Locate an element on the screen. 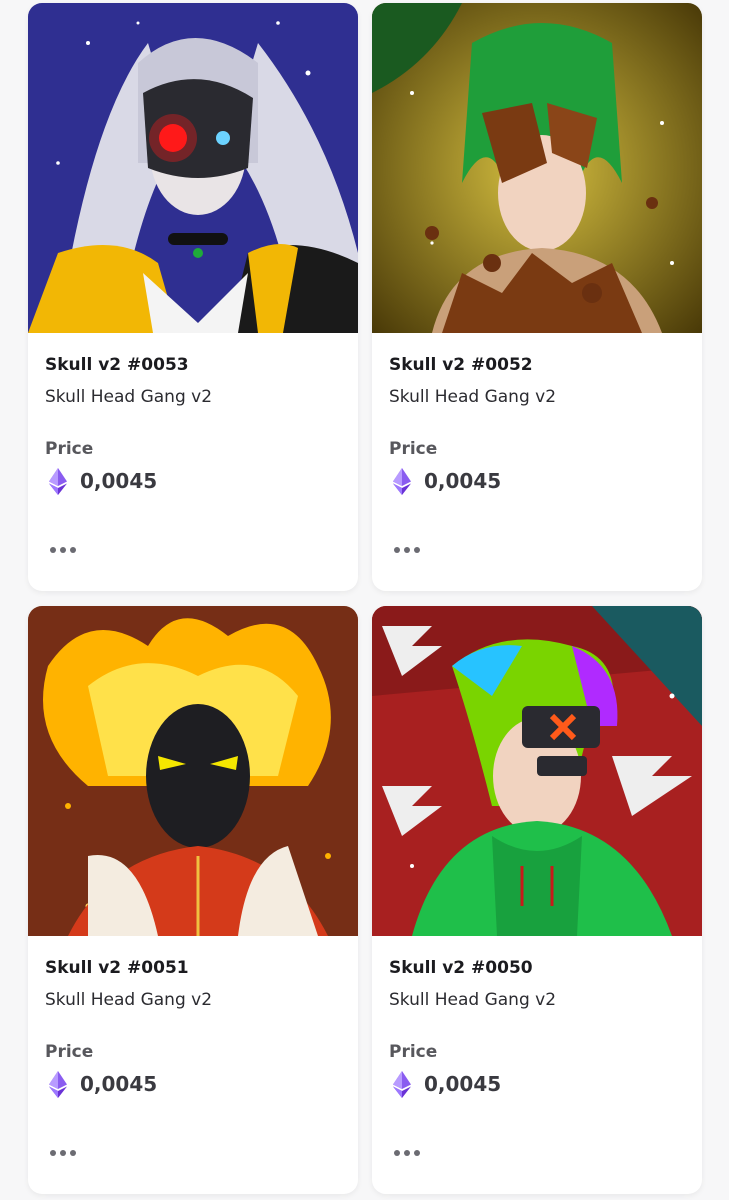 This screenshot has width=729, height=1200. nft-name: Skull v2 #0052 is located at coordinates (461, 365).